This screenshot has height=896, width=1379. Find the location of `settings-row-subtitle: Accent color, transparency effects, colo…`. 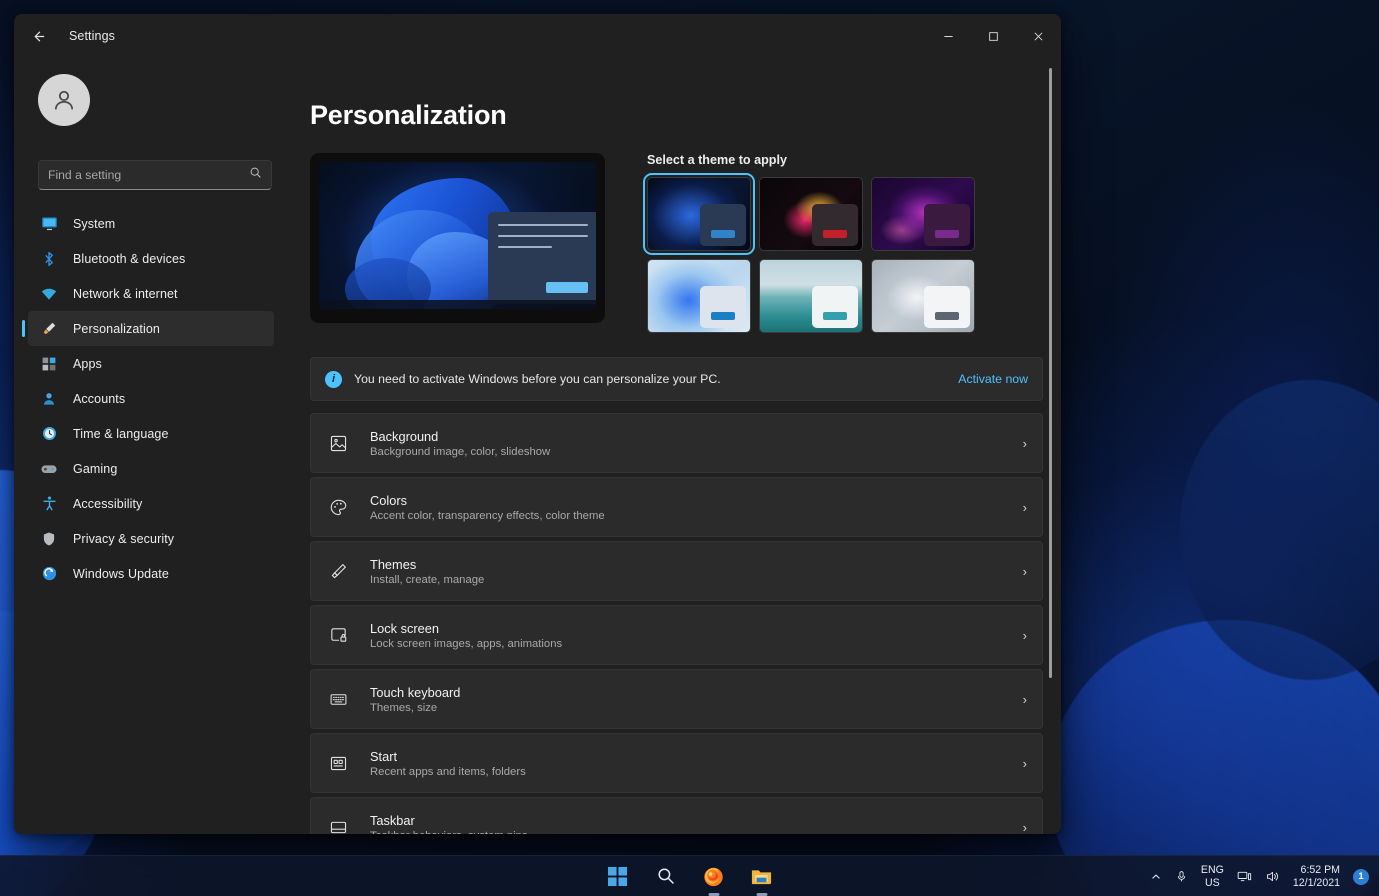

settings-row-subtitle: Accent color, transparency effects, colo… is located at coordinates (487, 515).